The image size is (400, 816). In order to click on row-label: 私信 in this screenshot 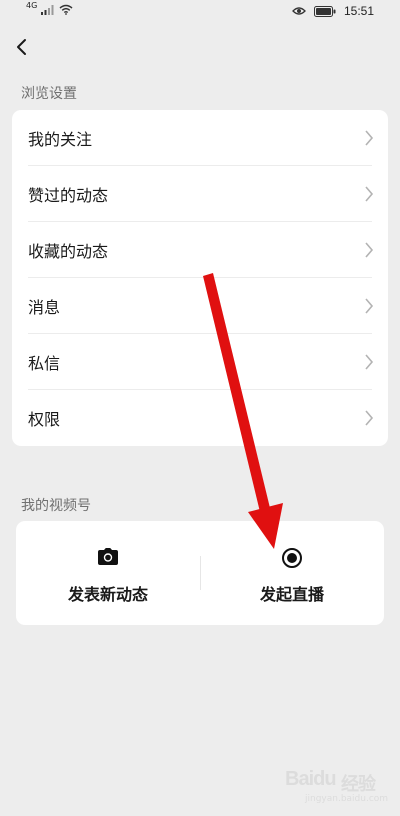, I will do `click(44, 363)`.